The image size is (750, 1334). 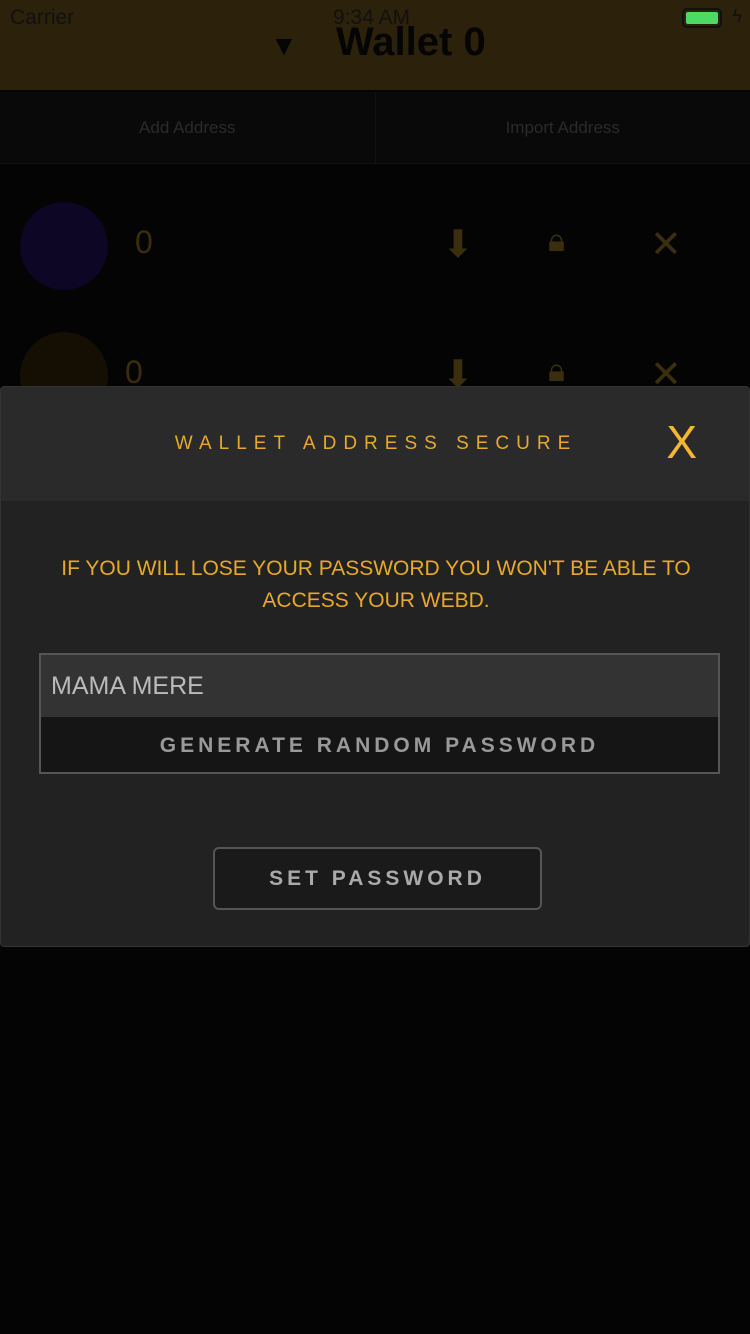 I want to click on address-row: 0 ⬇ 🔒︎ ✕, so click(x=375, y=242).